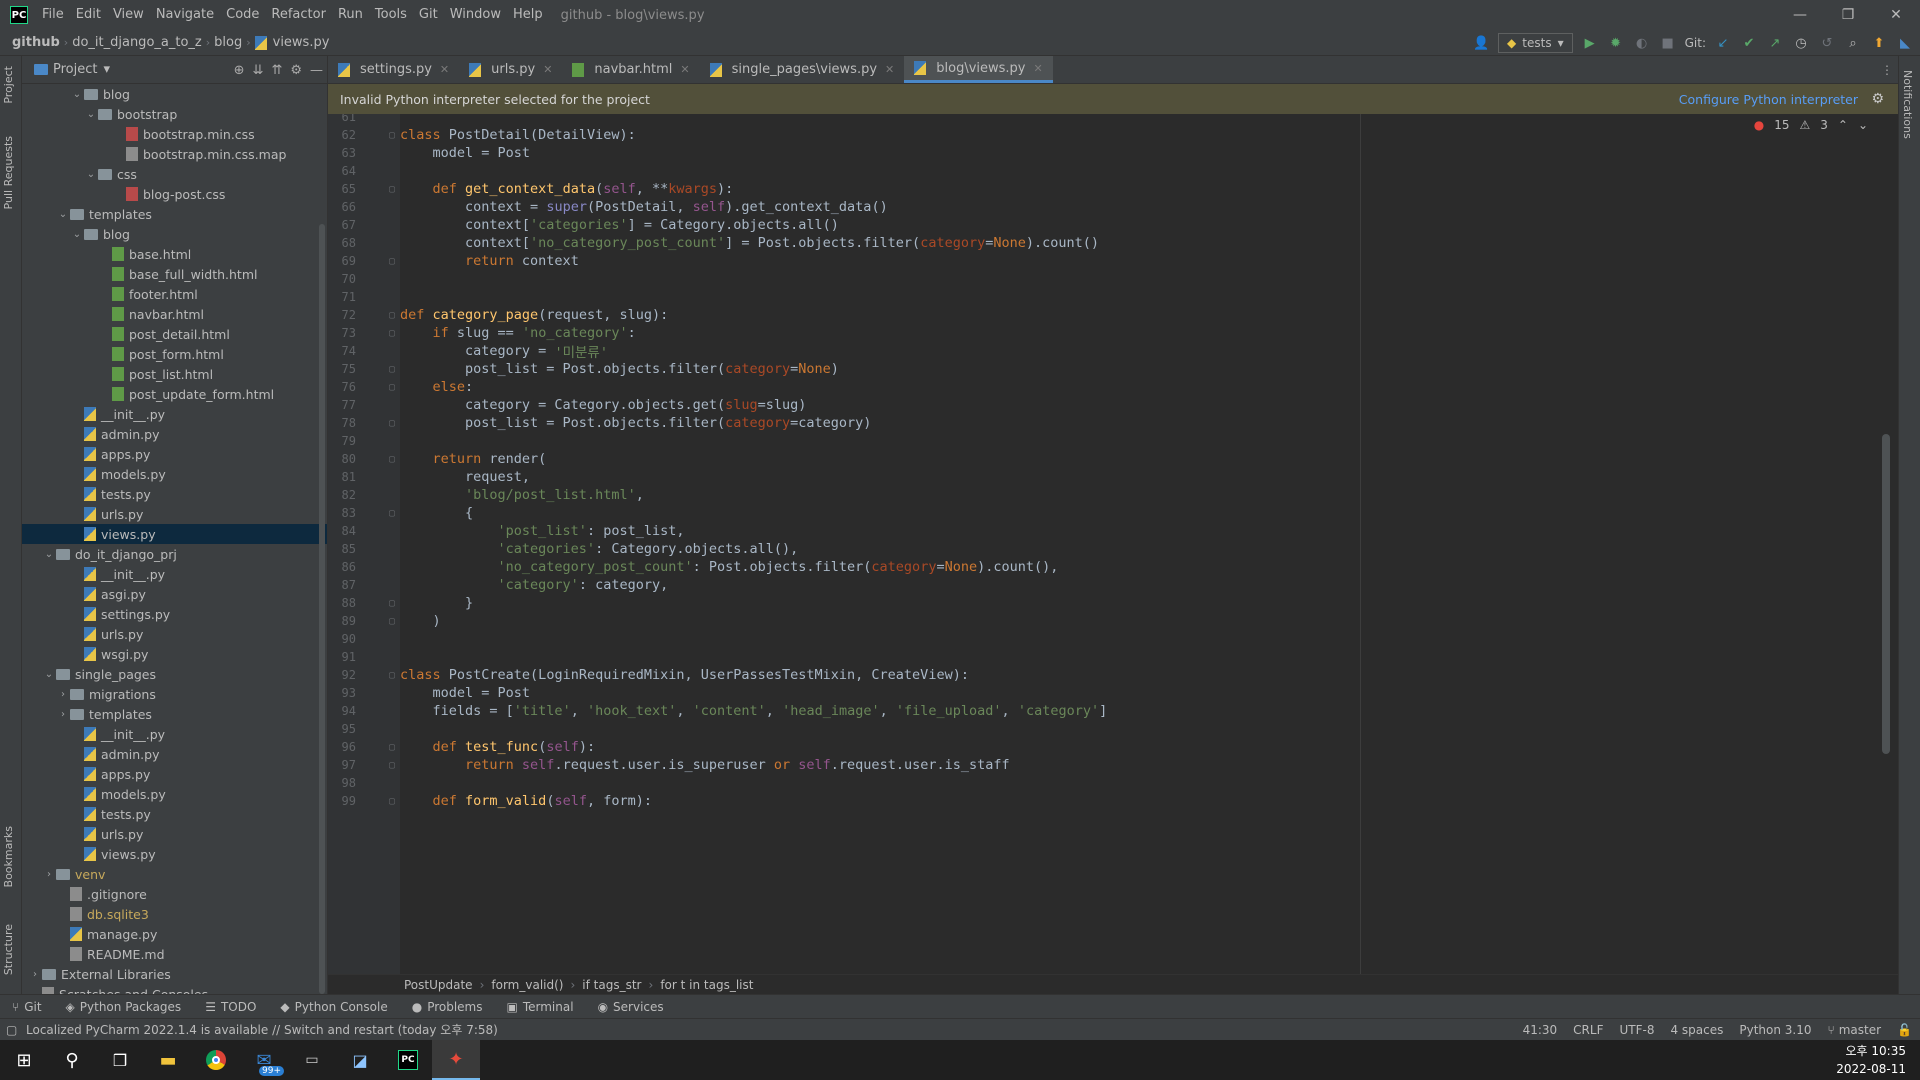 The width and height of the screenshot is (1920, 1080). I want to click on tree-file: post_detail.html, so click(174, 334).